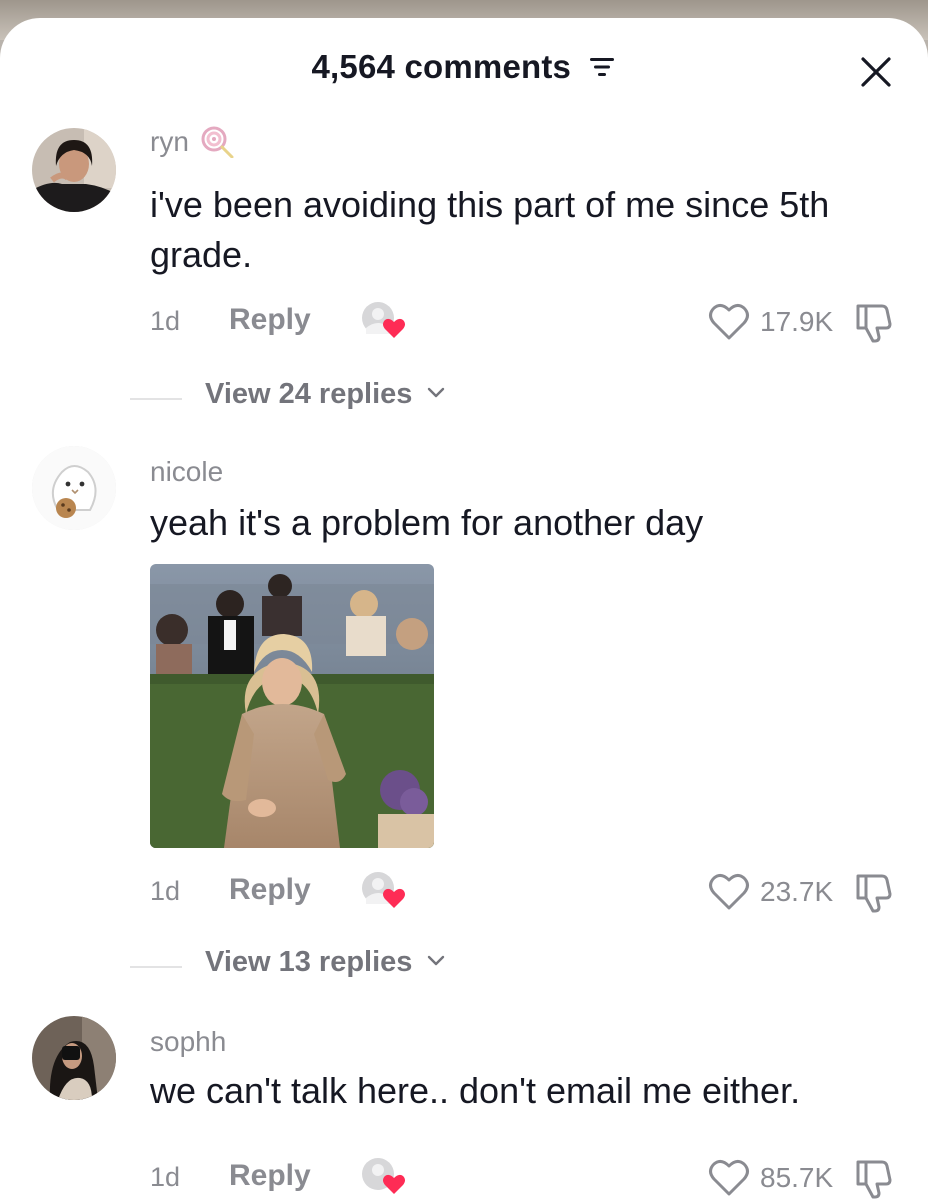 Image resolution: width=928 pixels, height=1200 pixels. What do you see at coordinates (325, 962) in the screenshot?
I see `view-replies-button: View 13 replies` at bounding box center [325, 962].